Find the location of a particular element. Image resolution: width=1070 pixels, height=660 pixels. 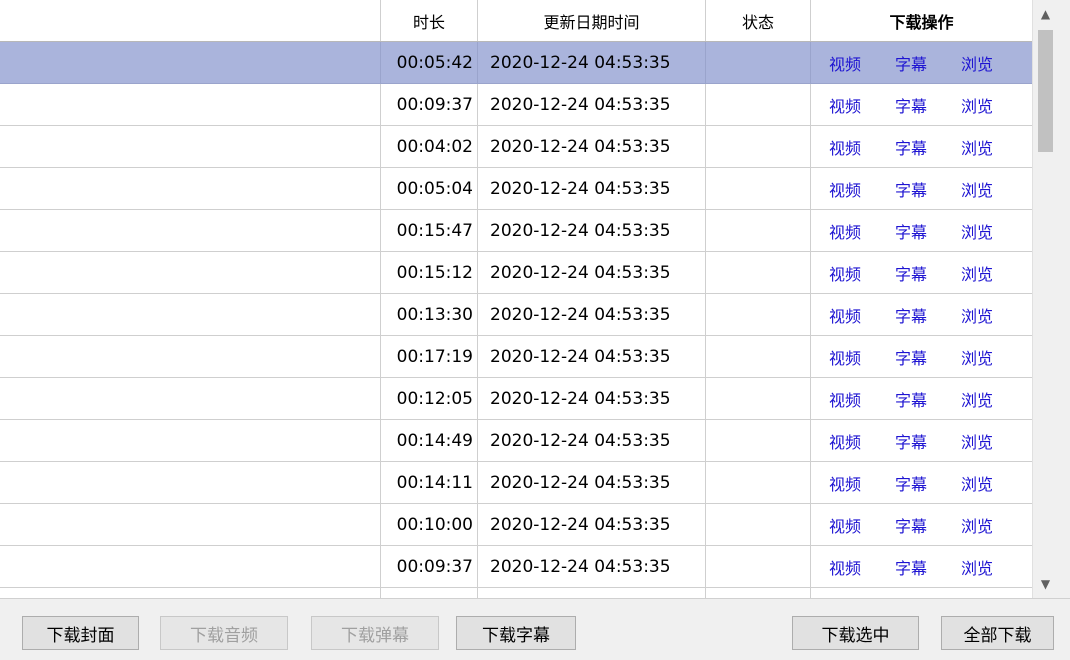

header-download-ops: 下载操作 is located at coordinates (921, 20).